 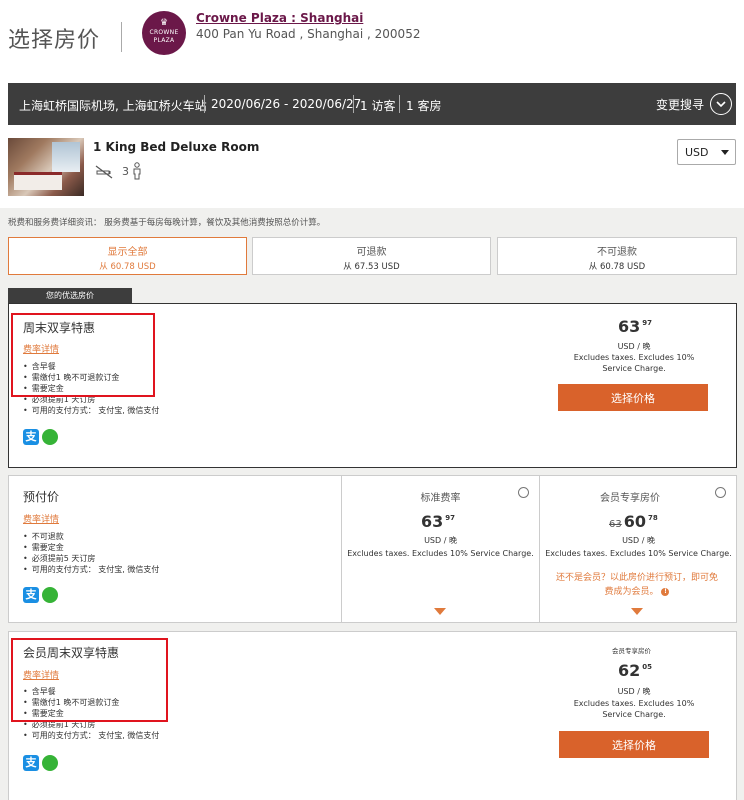 What do you see at coordinates (424, 106) in the screenshot?
I see `search-rooms: 1 客房` at bounding box center [424, 106].